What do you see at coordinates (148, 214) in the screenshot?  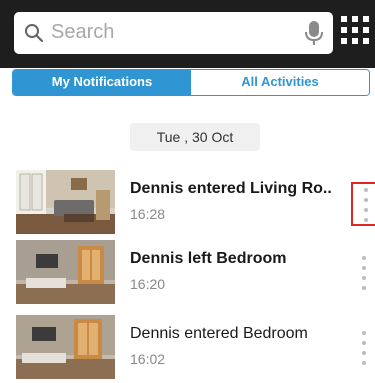 I see `notification-time: 16:28` at bounding box center [148, 214].